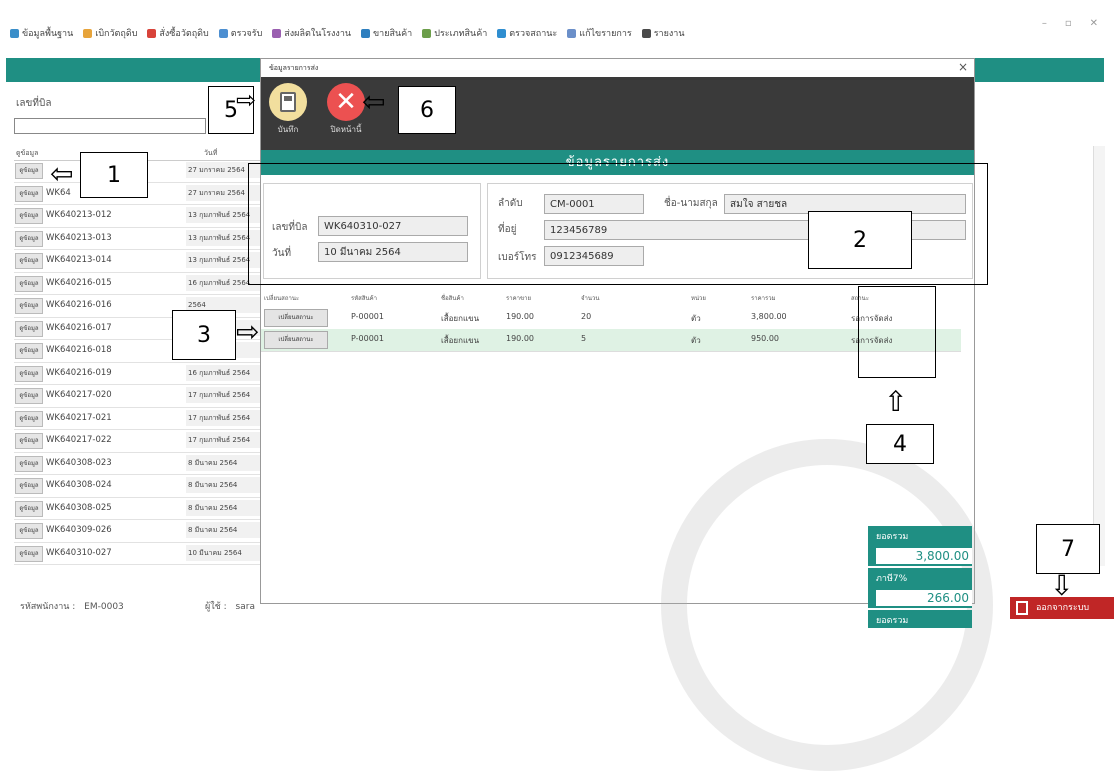 The height and width of the screenshot is (771, 1114). What do you see at coordinates (138, 374) in the screenshot?
I see `bill-row: ดูข้อมูล WK640216-019 16 กุมภาพันธ์ 2564` at bounding box center [138, 374].